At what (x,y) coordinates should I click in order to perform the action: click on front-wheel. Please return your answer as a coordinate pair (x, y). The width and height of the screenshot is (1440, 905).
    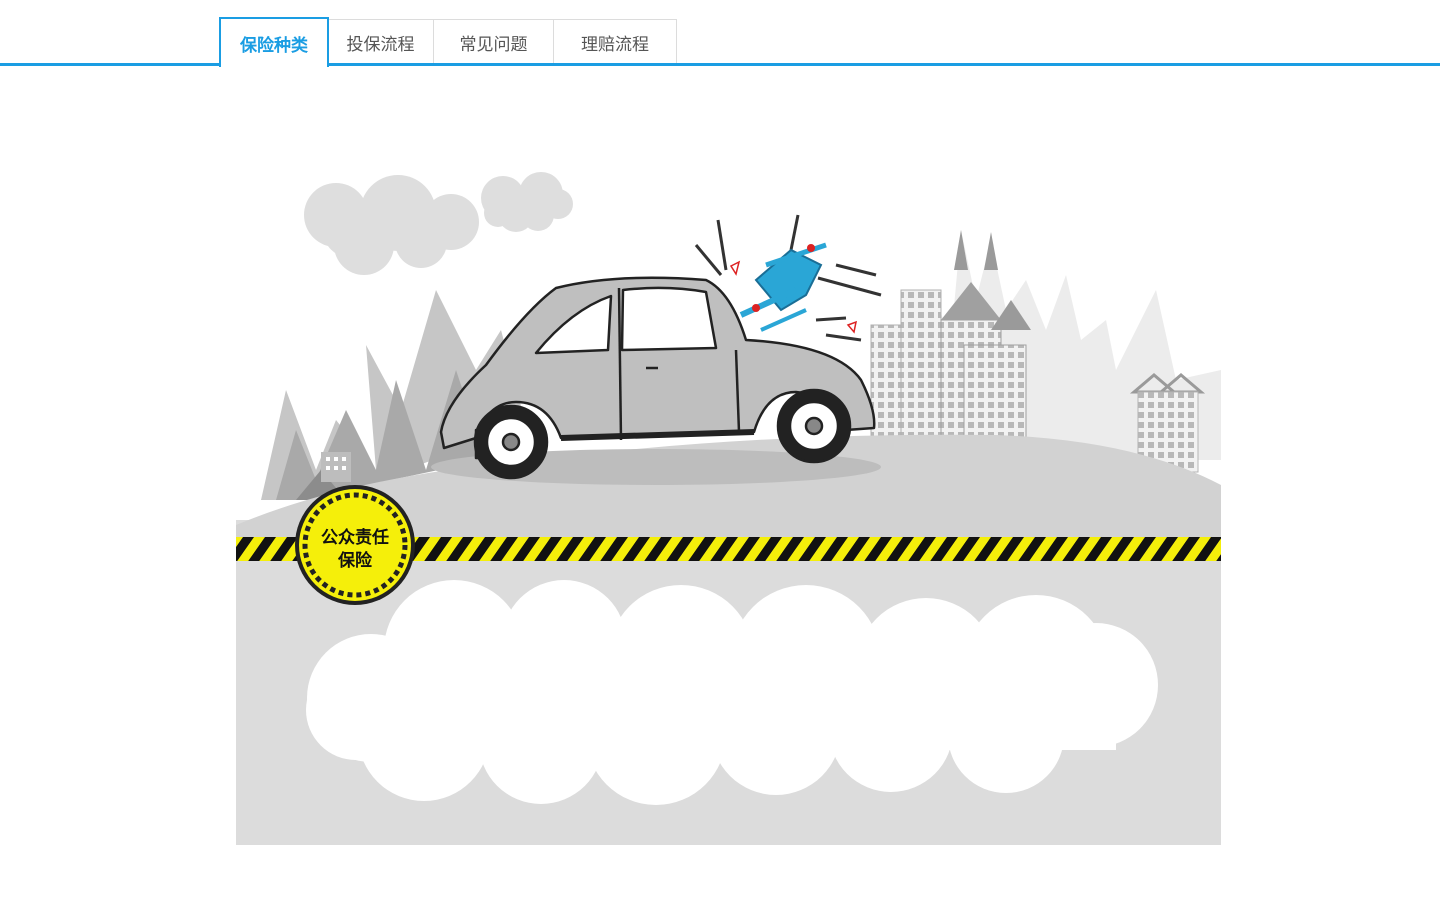
    Looking at the image, I should click on (814, 426).